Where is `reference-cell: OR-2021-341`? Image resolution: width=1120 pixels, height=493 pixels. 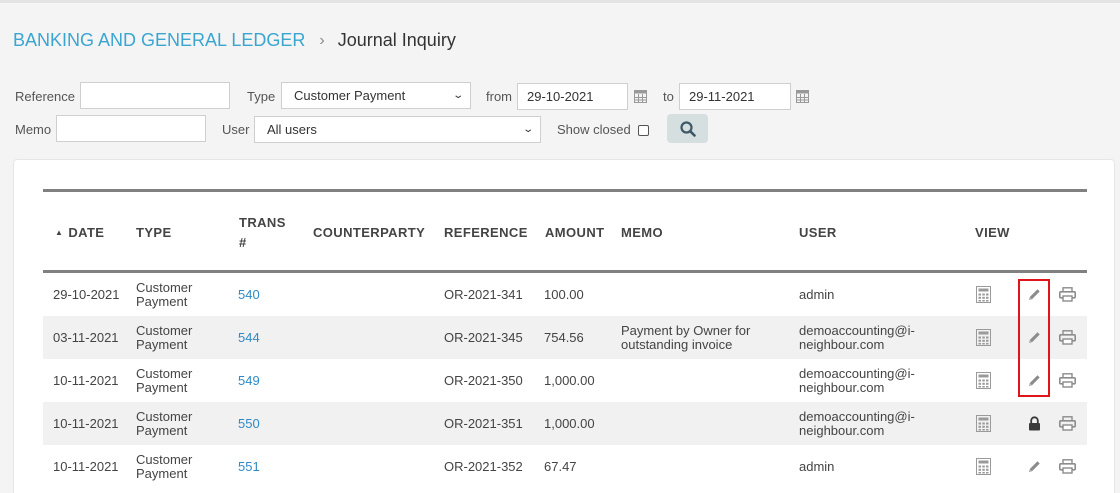
reference-cell: OR-2021-341 is located at coordinates (483, 294).